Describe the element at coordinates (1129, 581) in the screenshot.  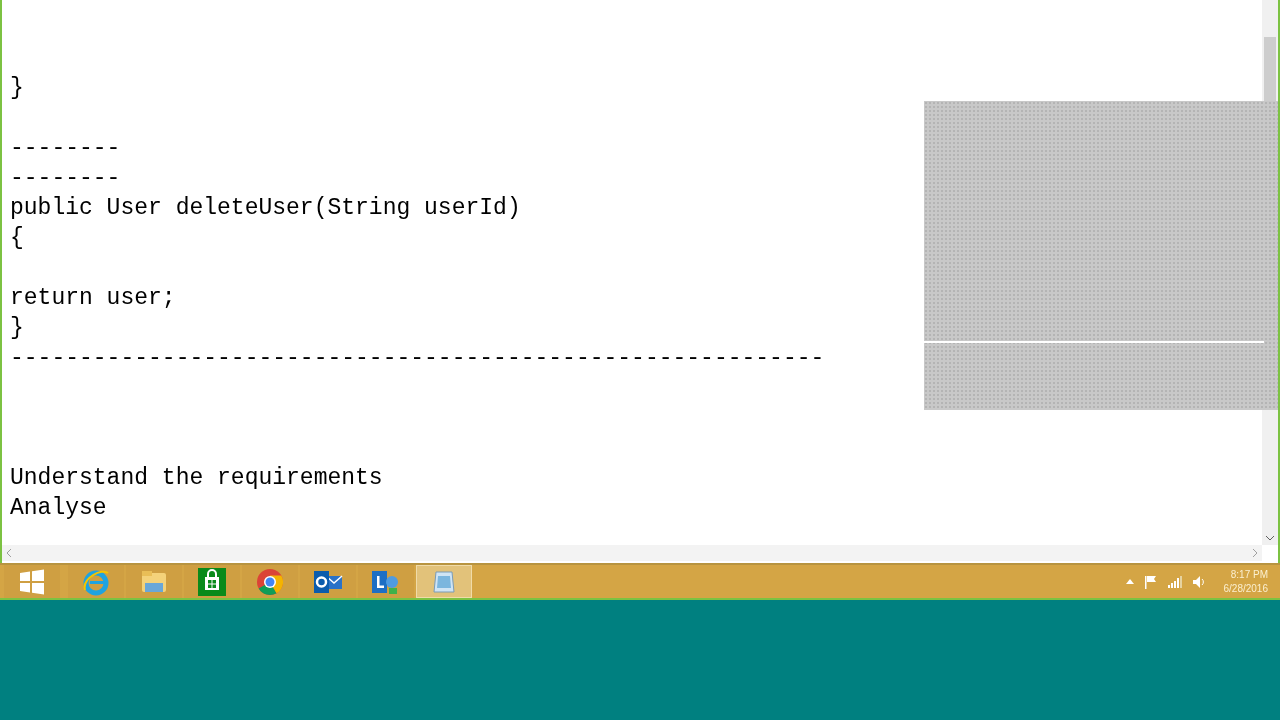
I see `show-hidden-icon` at that location.